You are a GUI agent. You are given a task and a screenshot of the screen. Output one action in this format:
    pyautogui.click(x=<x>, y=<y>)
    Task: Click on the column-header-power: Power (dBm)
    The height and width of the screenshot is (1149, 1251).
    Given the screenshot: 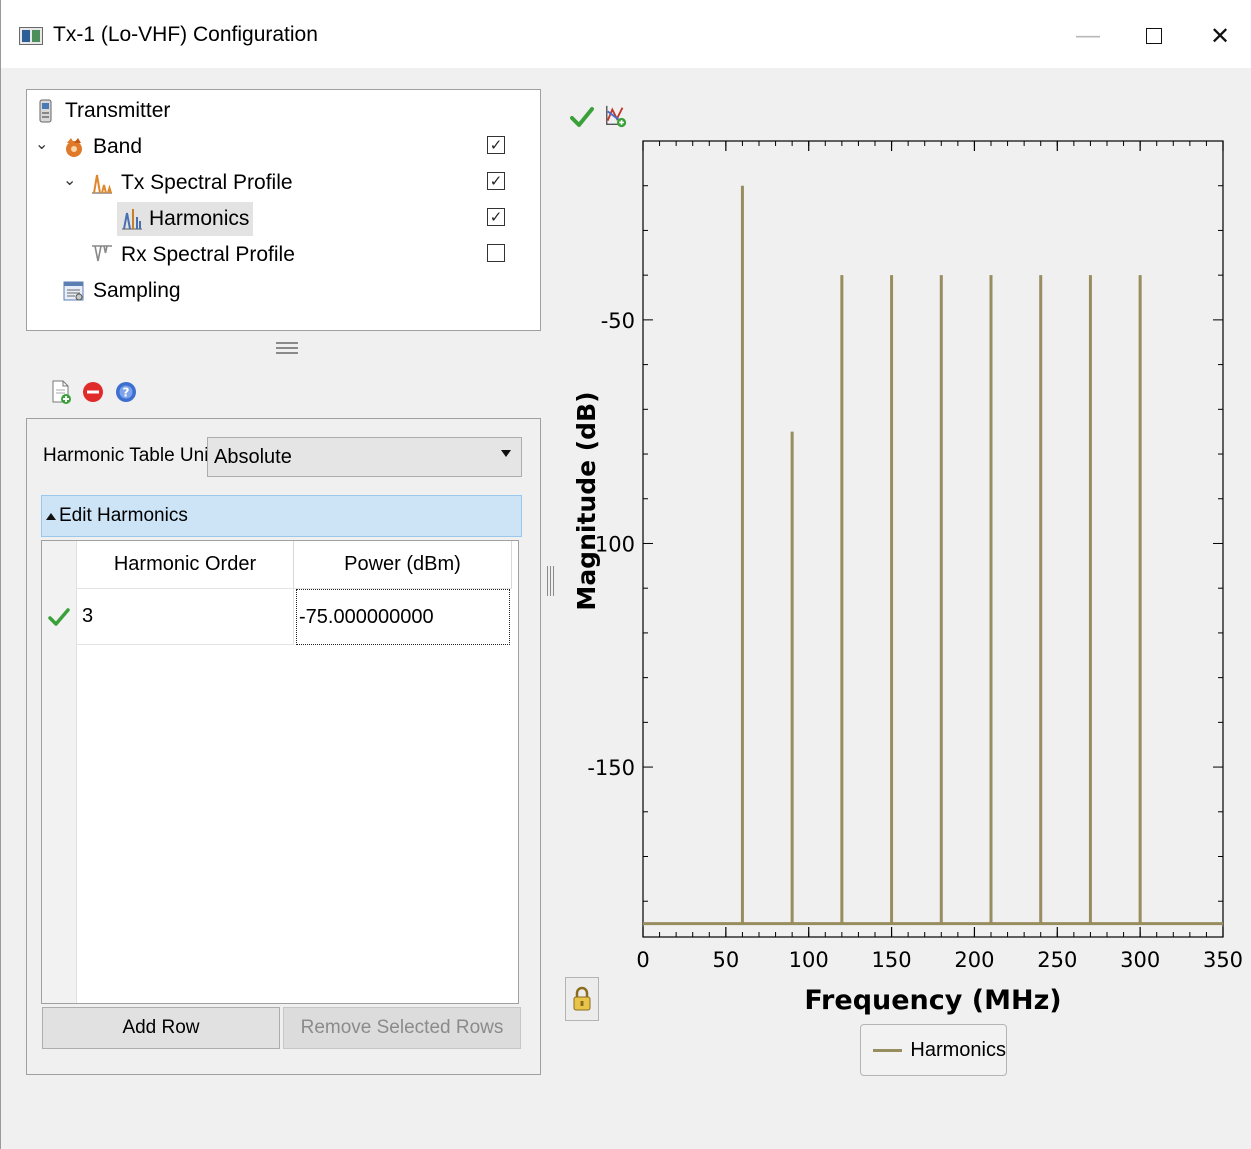 What is the action you would take?
    pyautogui.click(x=403, y=565)
    